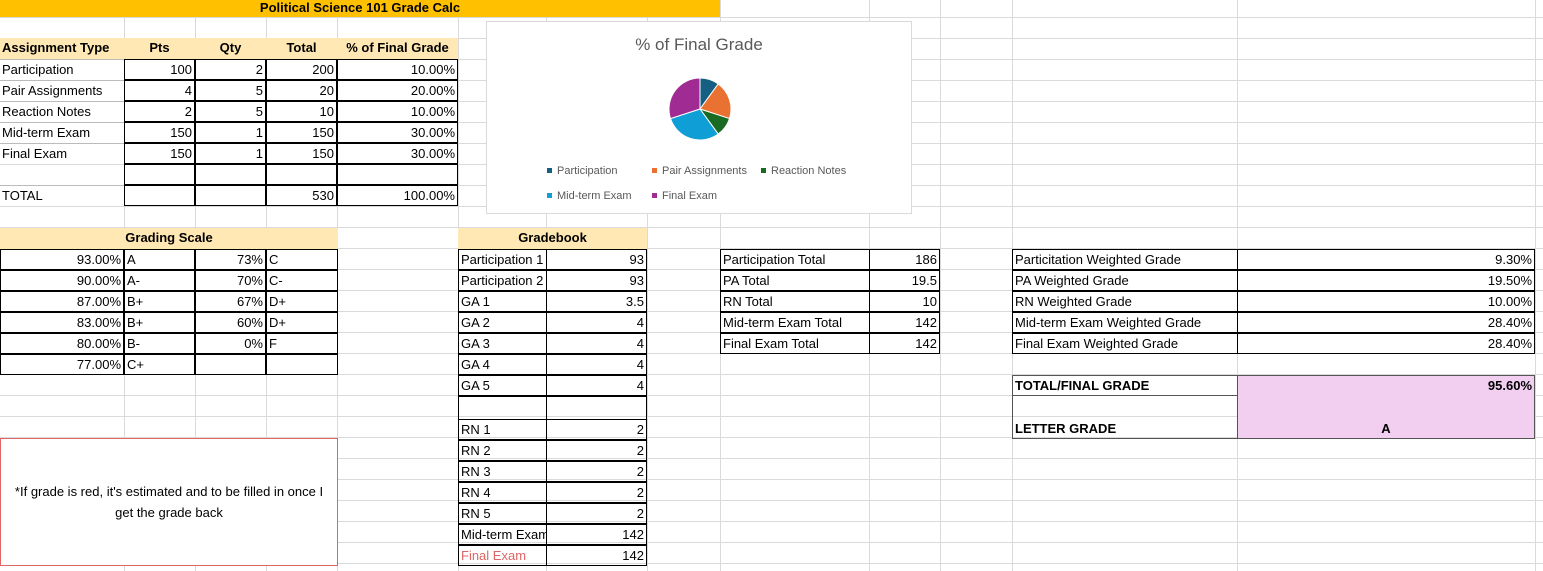 The height and width of the screenshot is (571, 1543). Describe the element at coordinates (1386, 322) in the screenshot. I see `weighted-value-cell: 28.40%` at that location.